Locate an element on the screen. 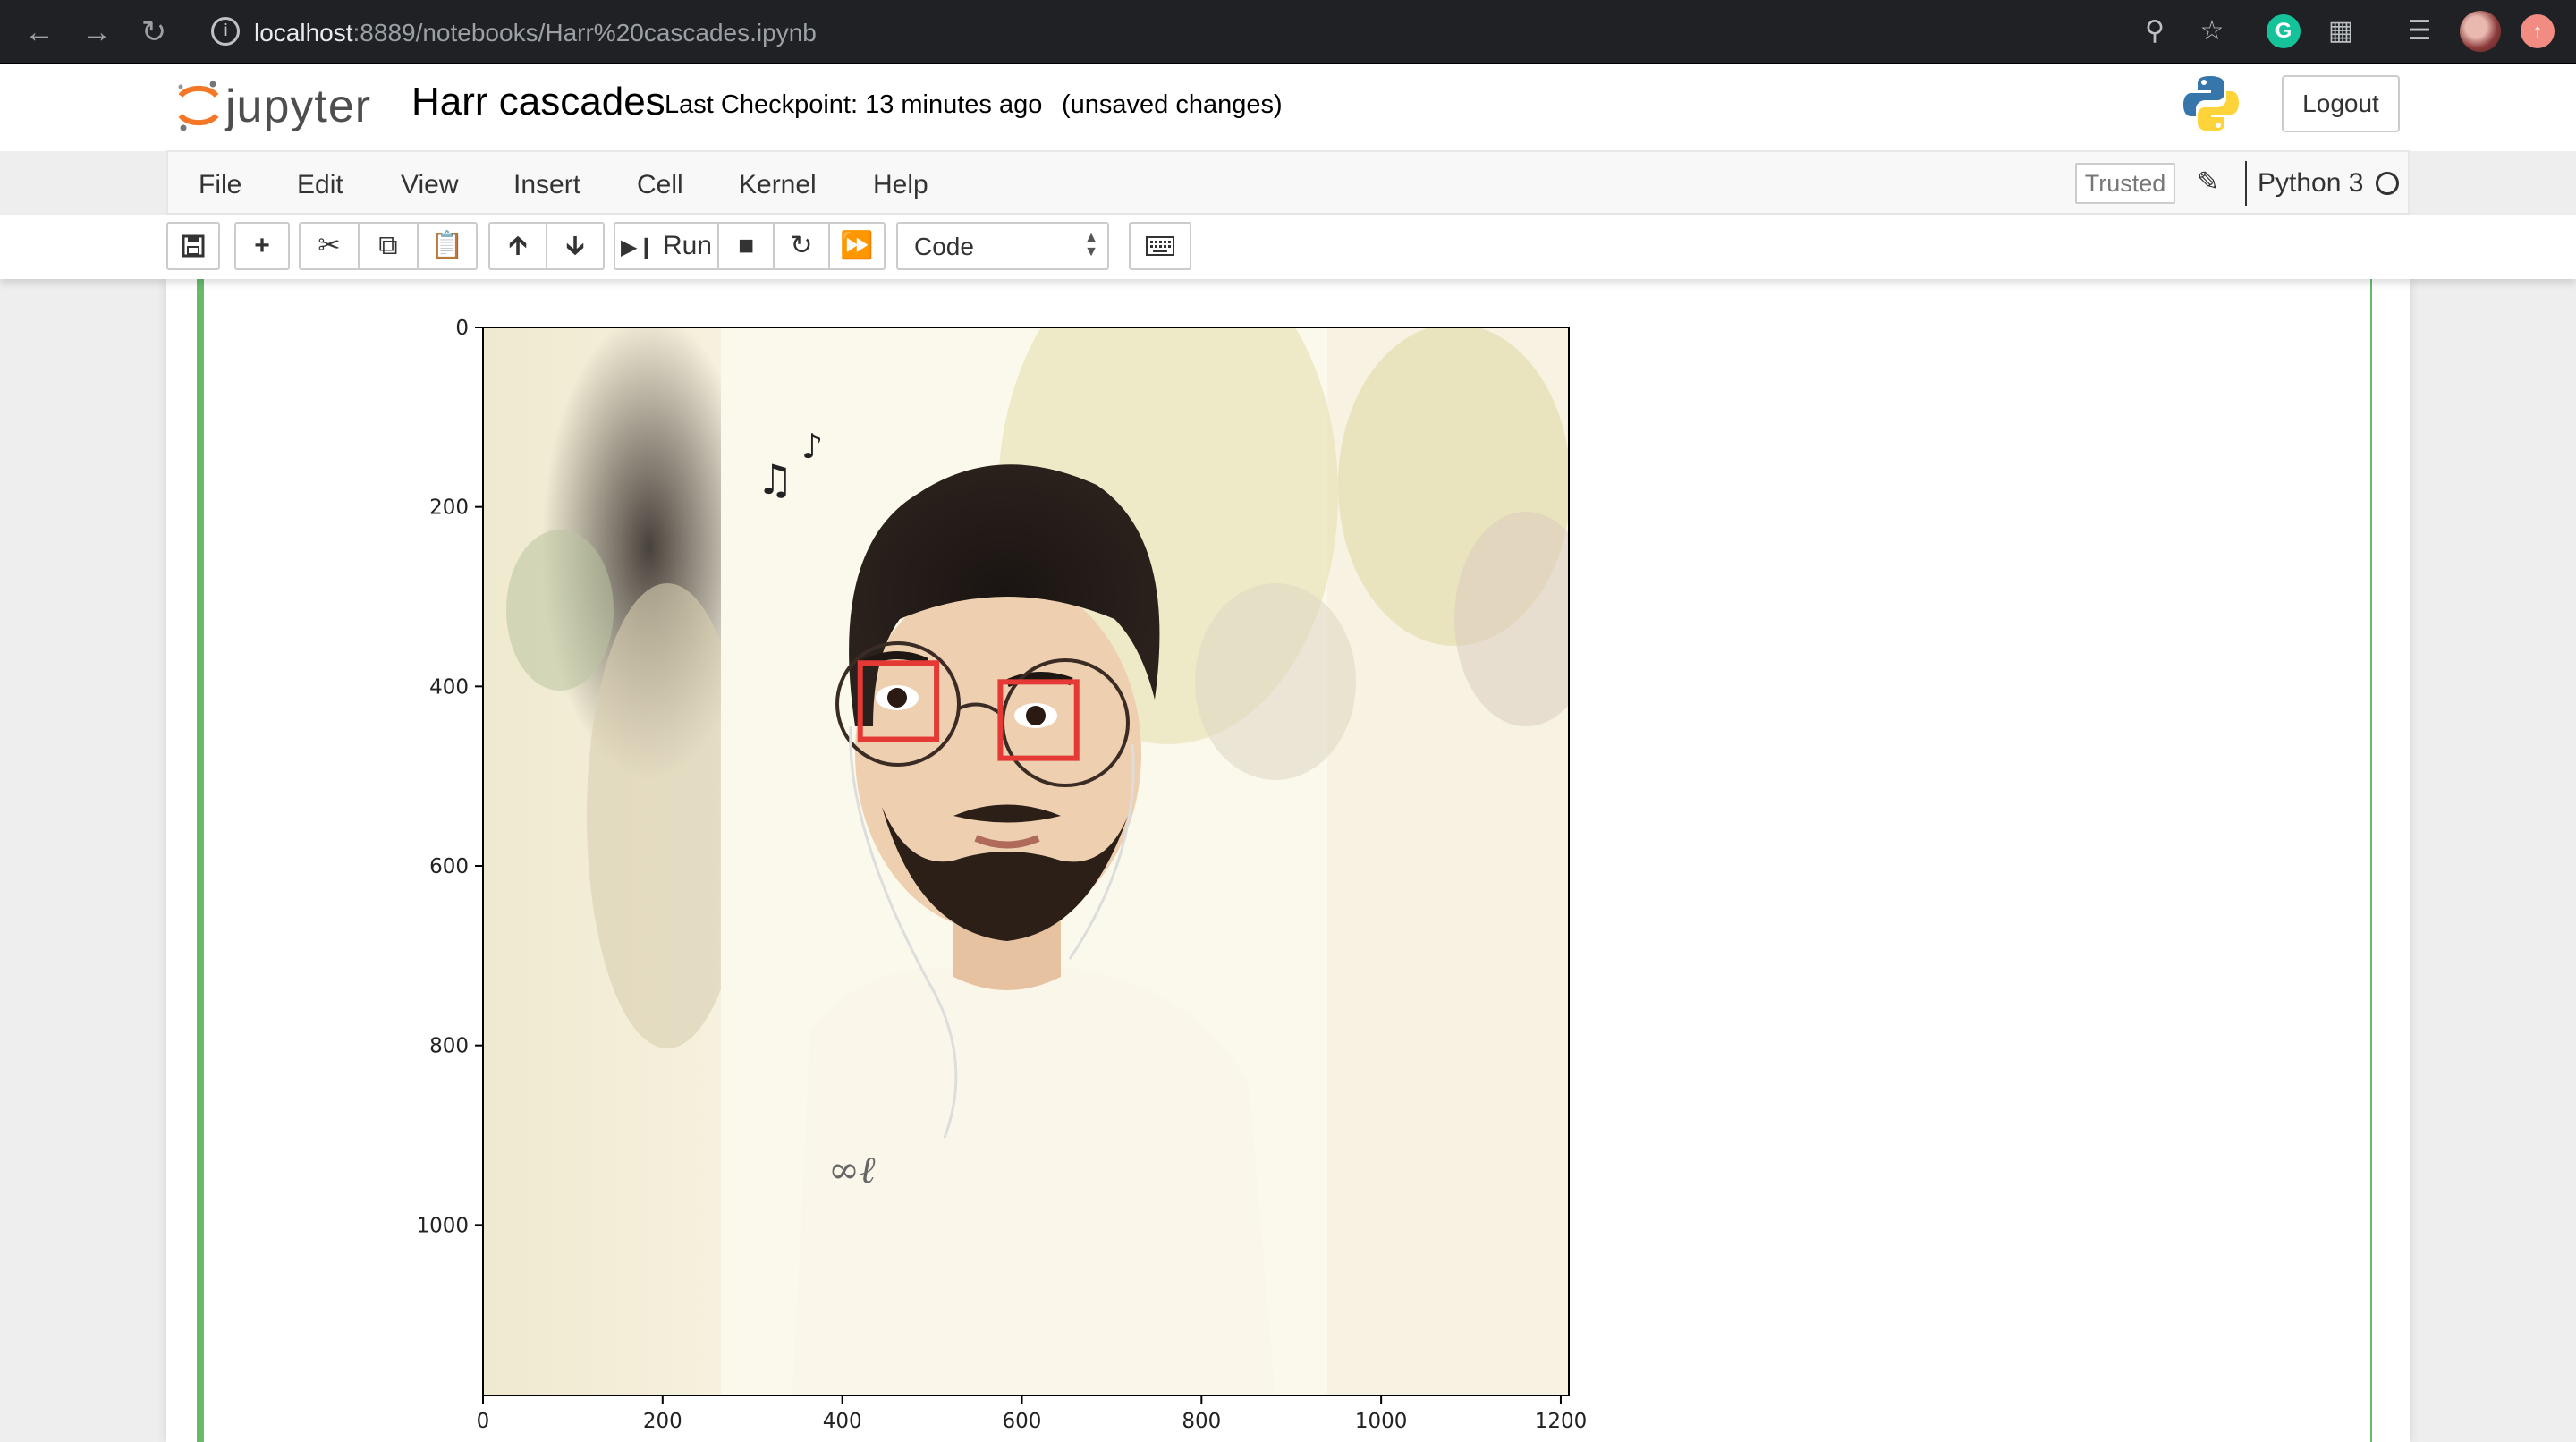 The width and height of the screenshot is (2576, 1442). copy-icon: ⧉ is located at coordinates (389, 246).